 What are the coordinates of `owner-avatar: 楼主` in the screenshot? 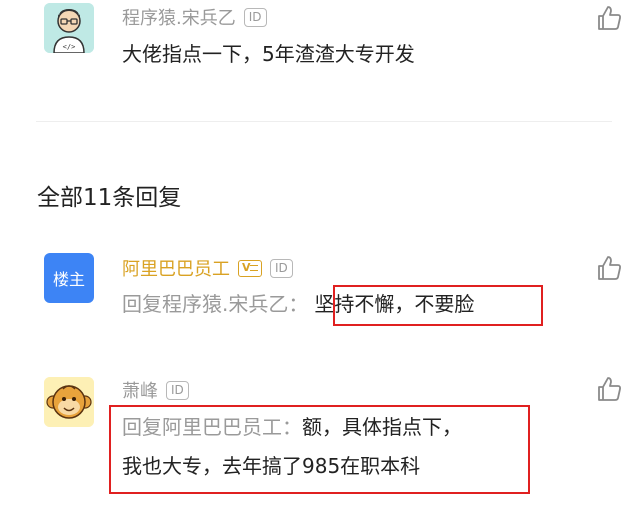 It's located at (69, 278).